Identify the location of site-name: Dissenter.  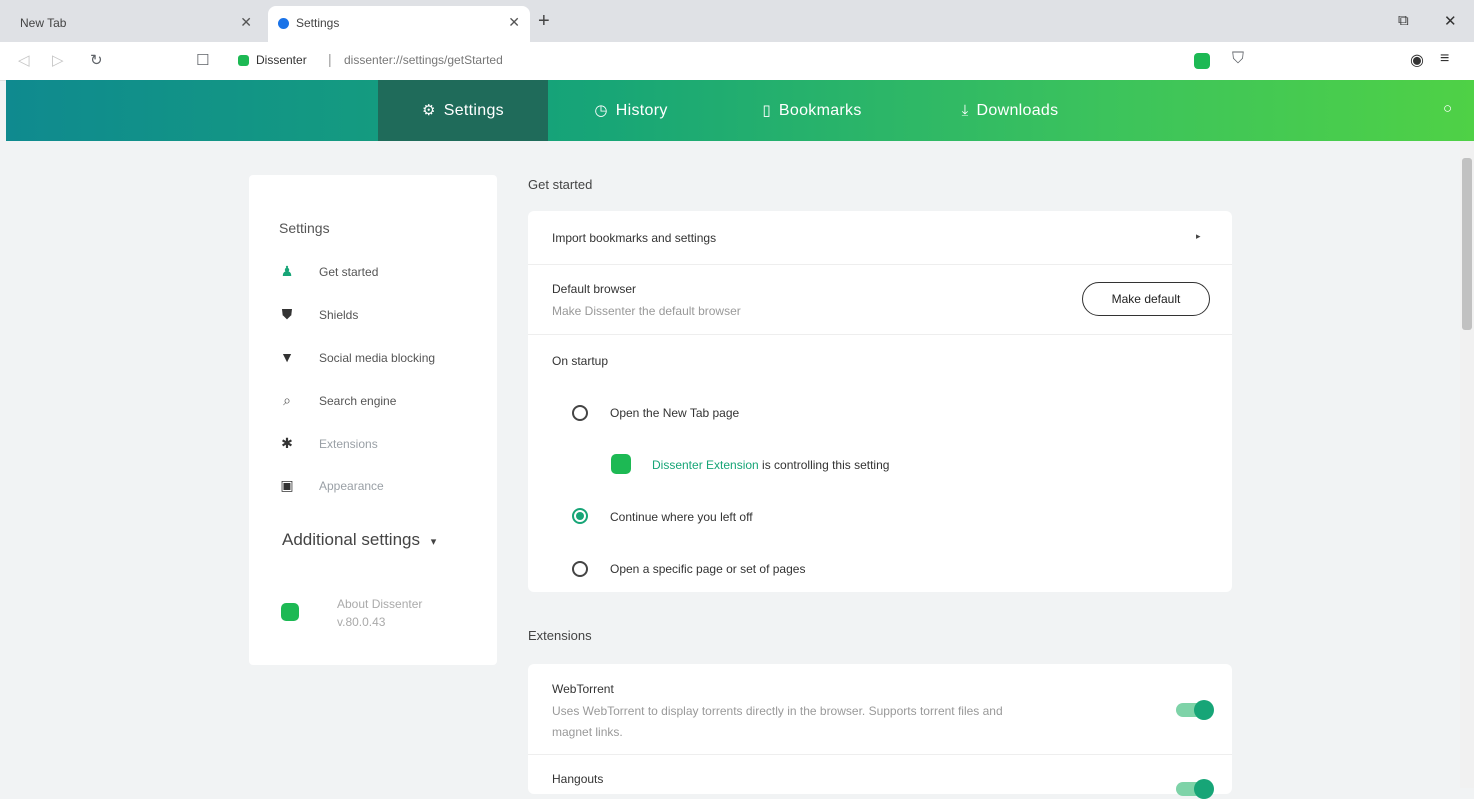
(281, 60).